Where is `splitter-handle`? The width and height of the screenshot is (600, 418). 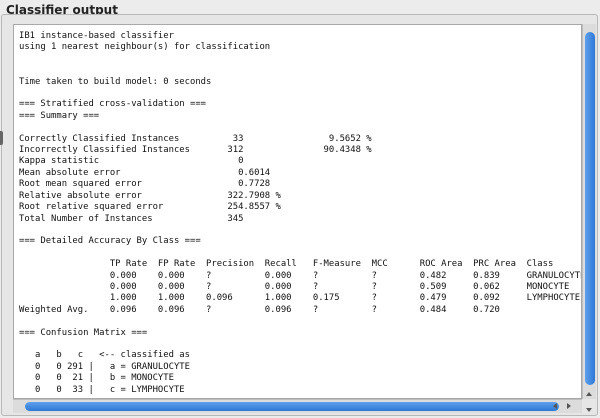
splitter-handle is located at coordinates (1, 138).